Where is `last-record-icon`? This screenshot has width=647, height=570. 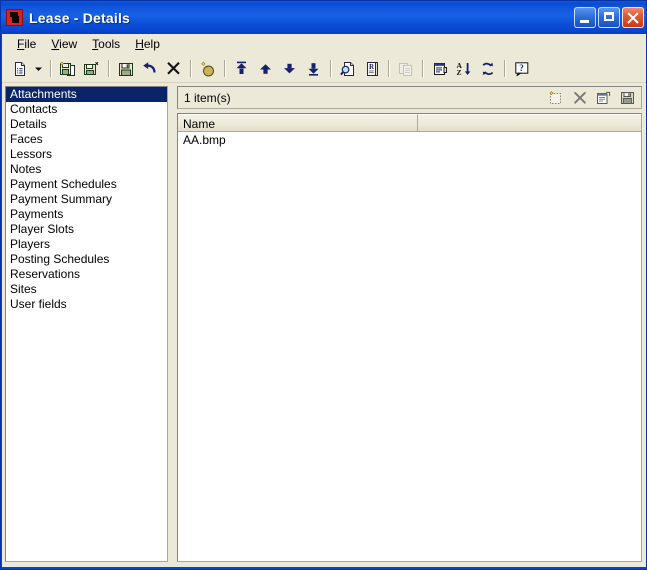 last-record-icon is located at coordinates (313, 69).